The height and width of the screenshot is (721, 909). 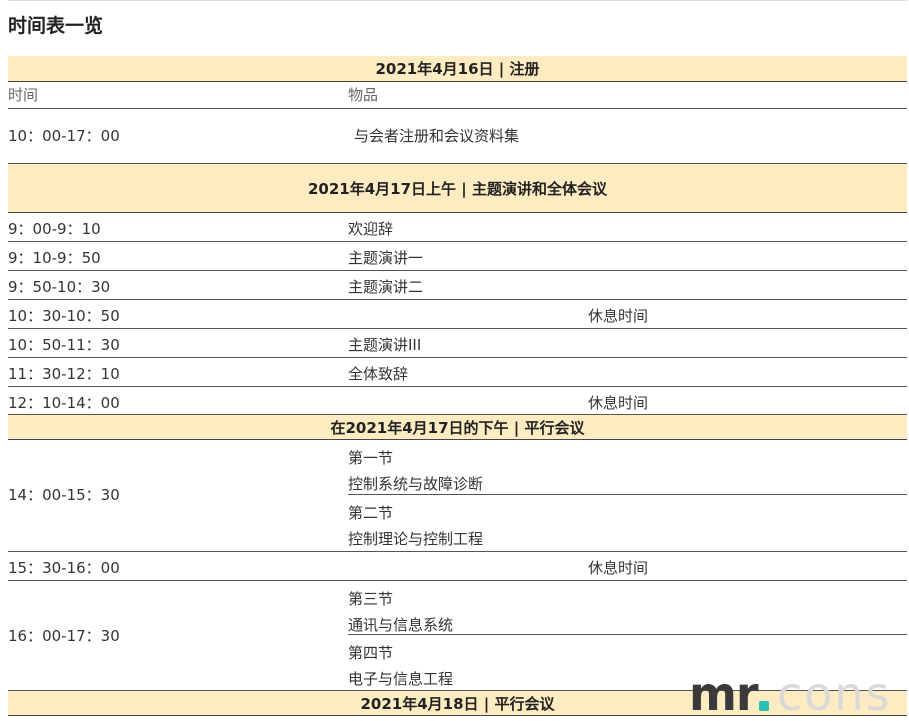 I want to click on column-header-row: 时间 物品, so click(x=457, y=95).